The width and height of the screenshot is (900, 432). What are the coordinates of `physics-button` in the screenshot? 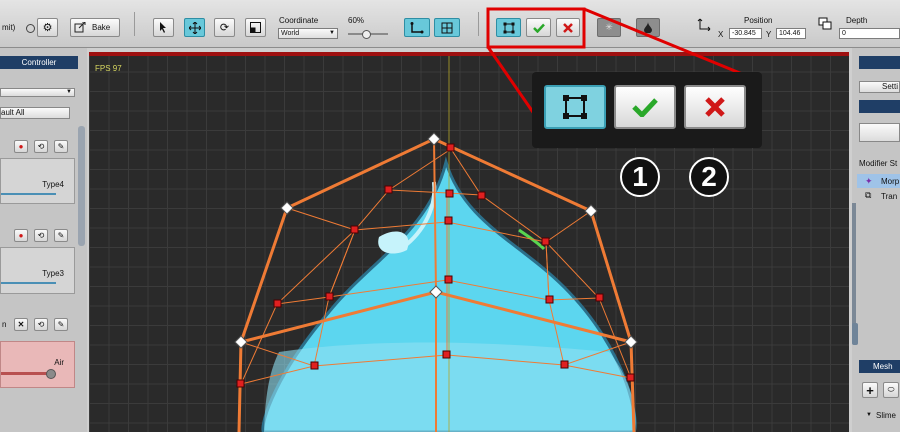 It's located at (648, 27).